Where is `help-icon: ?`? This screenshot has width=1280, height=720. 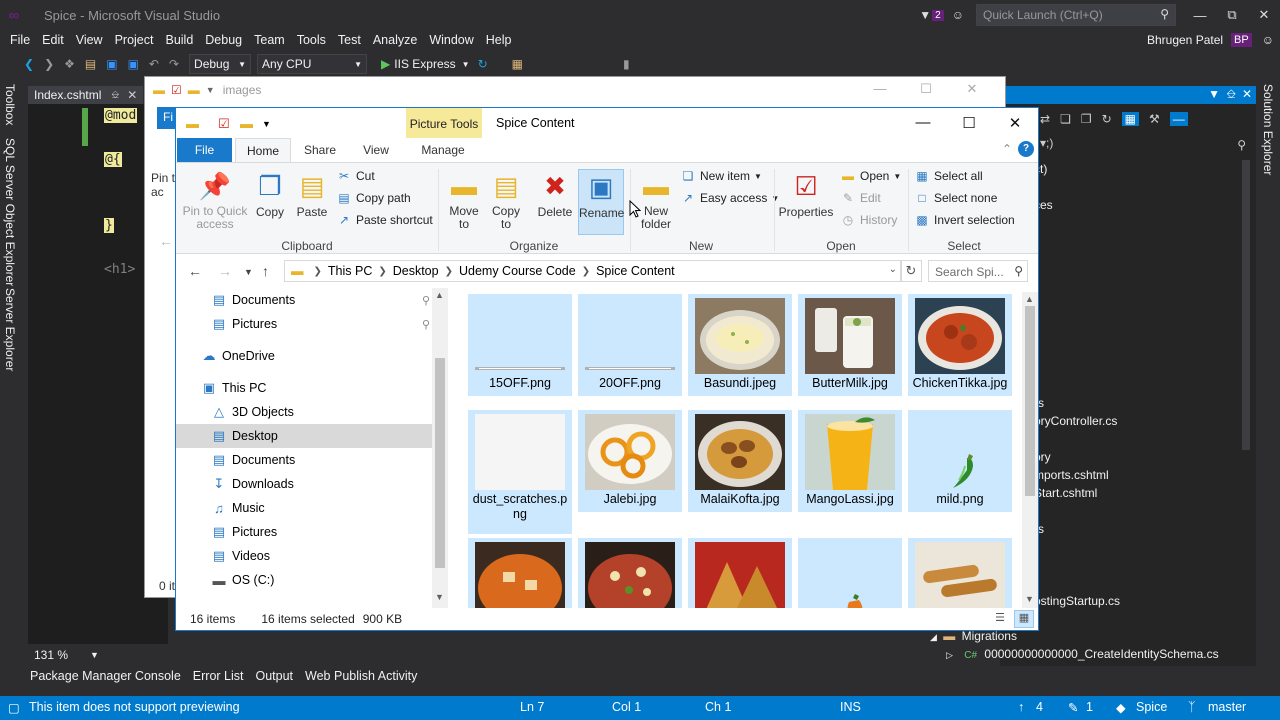 help-icon: ? is located at coordinates (1026, 149).